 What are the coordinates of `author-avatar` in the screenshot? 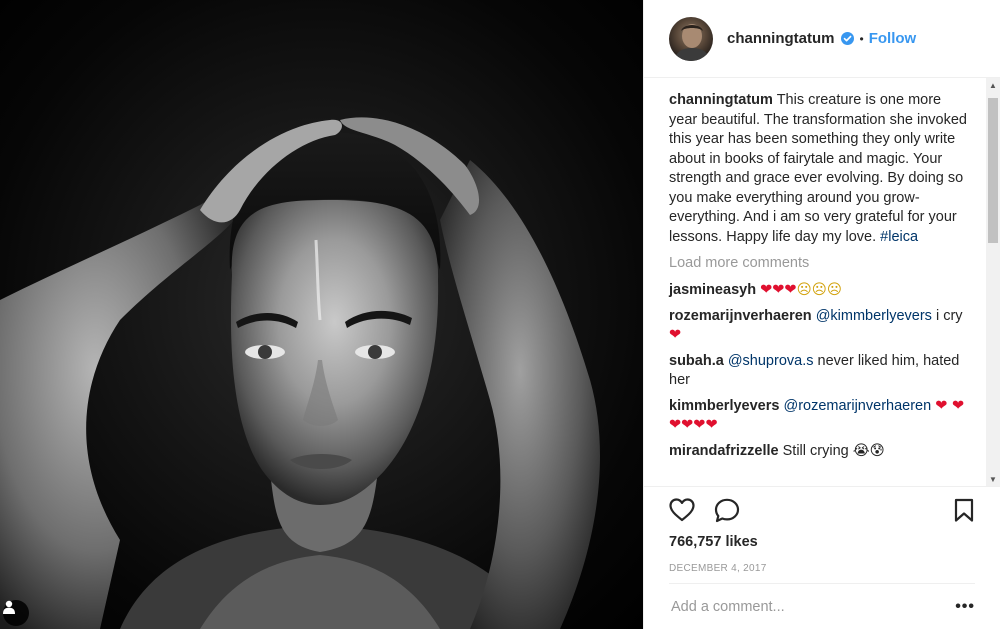 It's located at (691, 38).